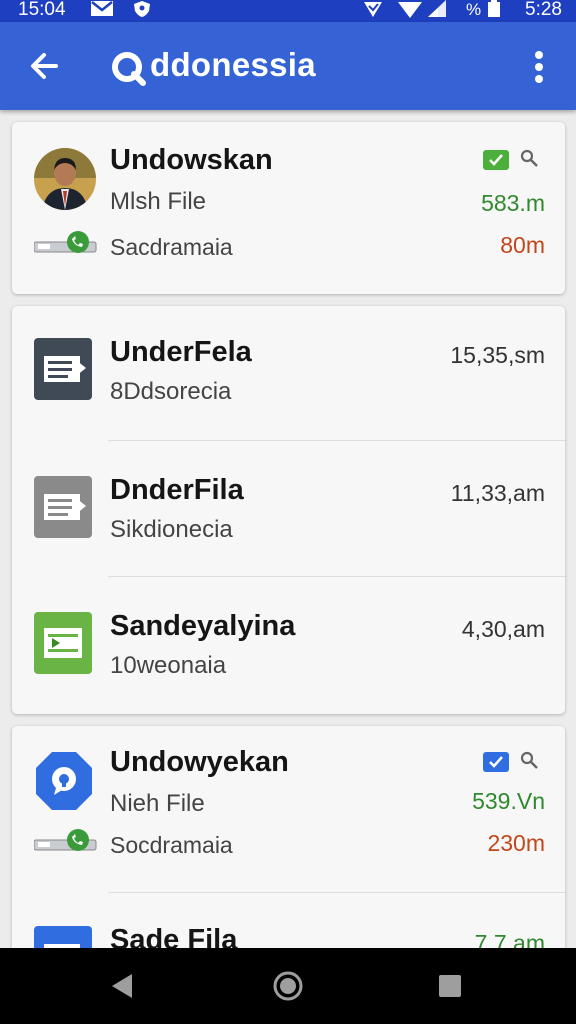  Describe the element at coordinates (191, 160) in the screenshot. I see `item-title: Undowskan` at that location.